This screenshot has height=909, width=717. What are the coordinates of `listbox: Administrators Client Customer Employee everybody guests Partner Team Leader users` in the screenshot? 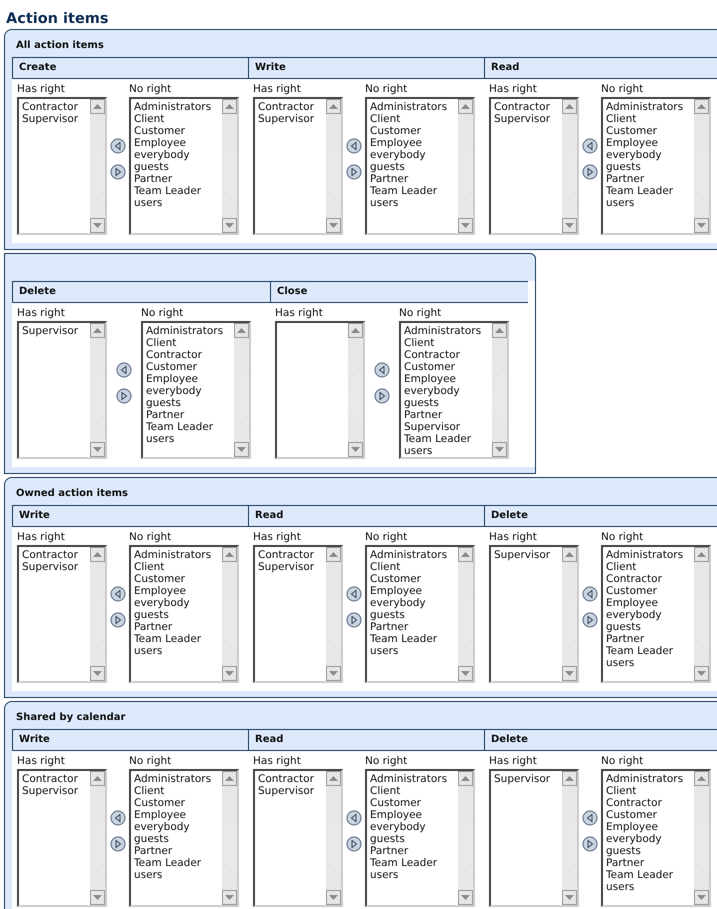 It's located at (184, 614).